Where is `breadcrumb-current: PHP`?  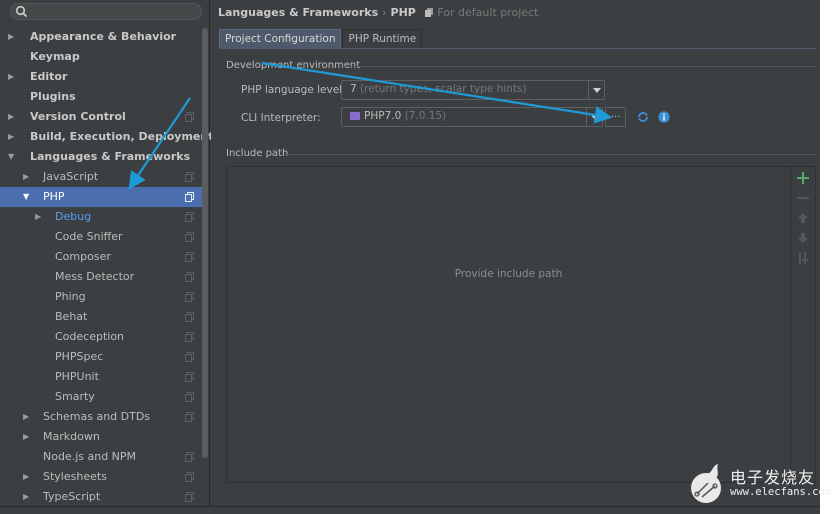 breadcrumb-current: PHP is located at coordinates (403, 12).